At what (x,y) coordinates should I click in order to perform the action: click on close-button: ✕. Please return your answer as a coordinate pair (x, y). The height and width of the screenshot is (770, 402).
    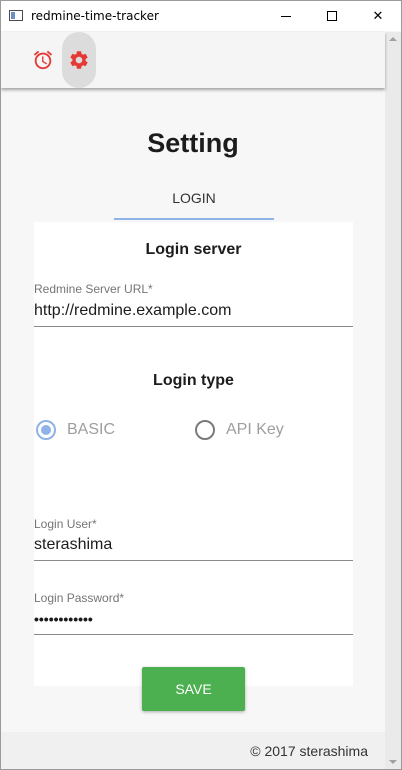
    Looking at the image, I should click on (378, 16).